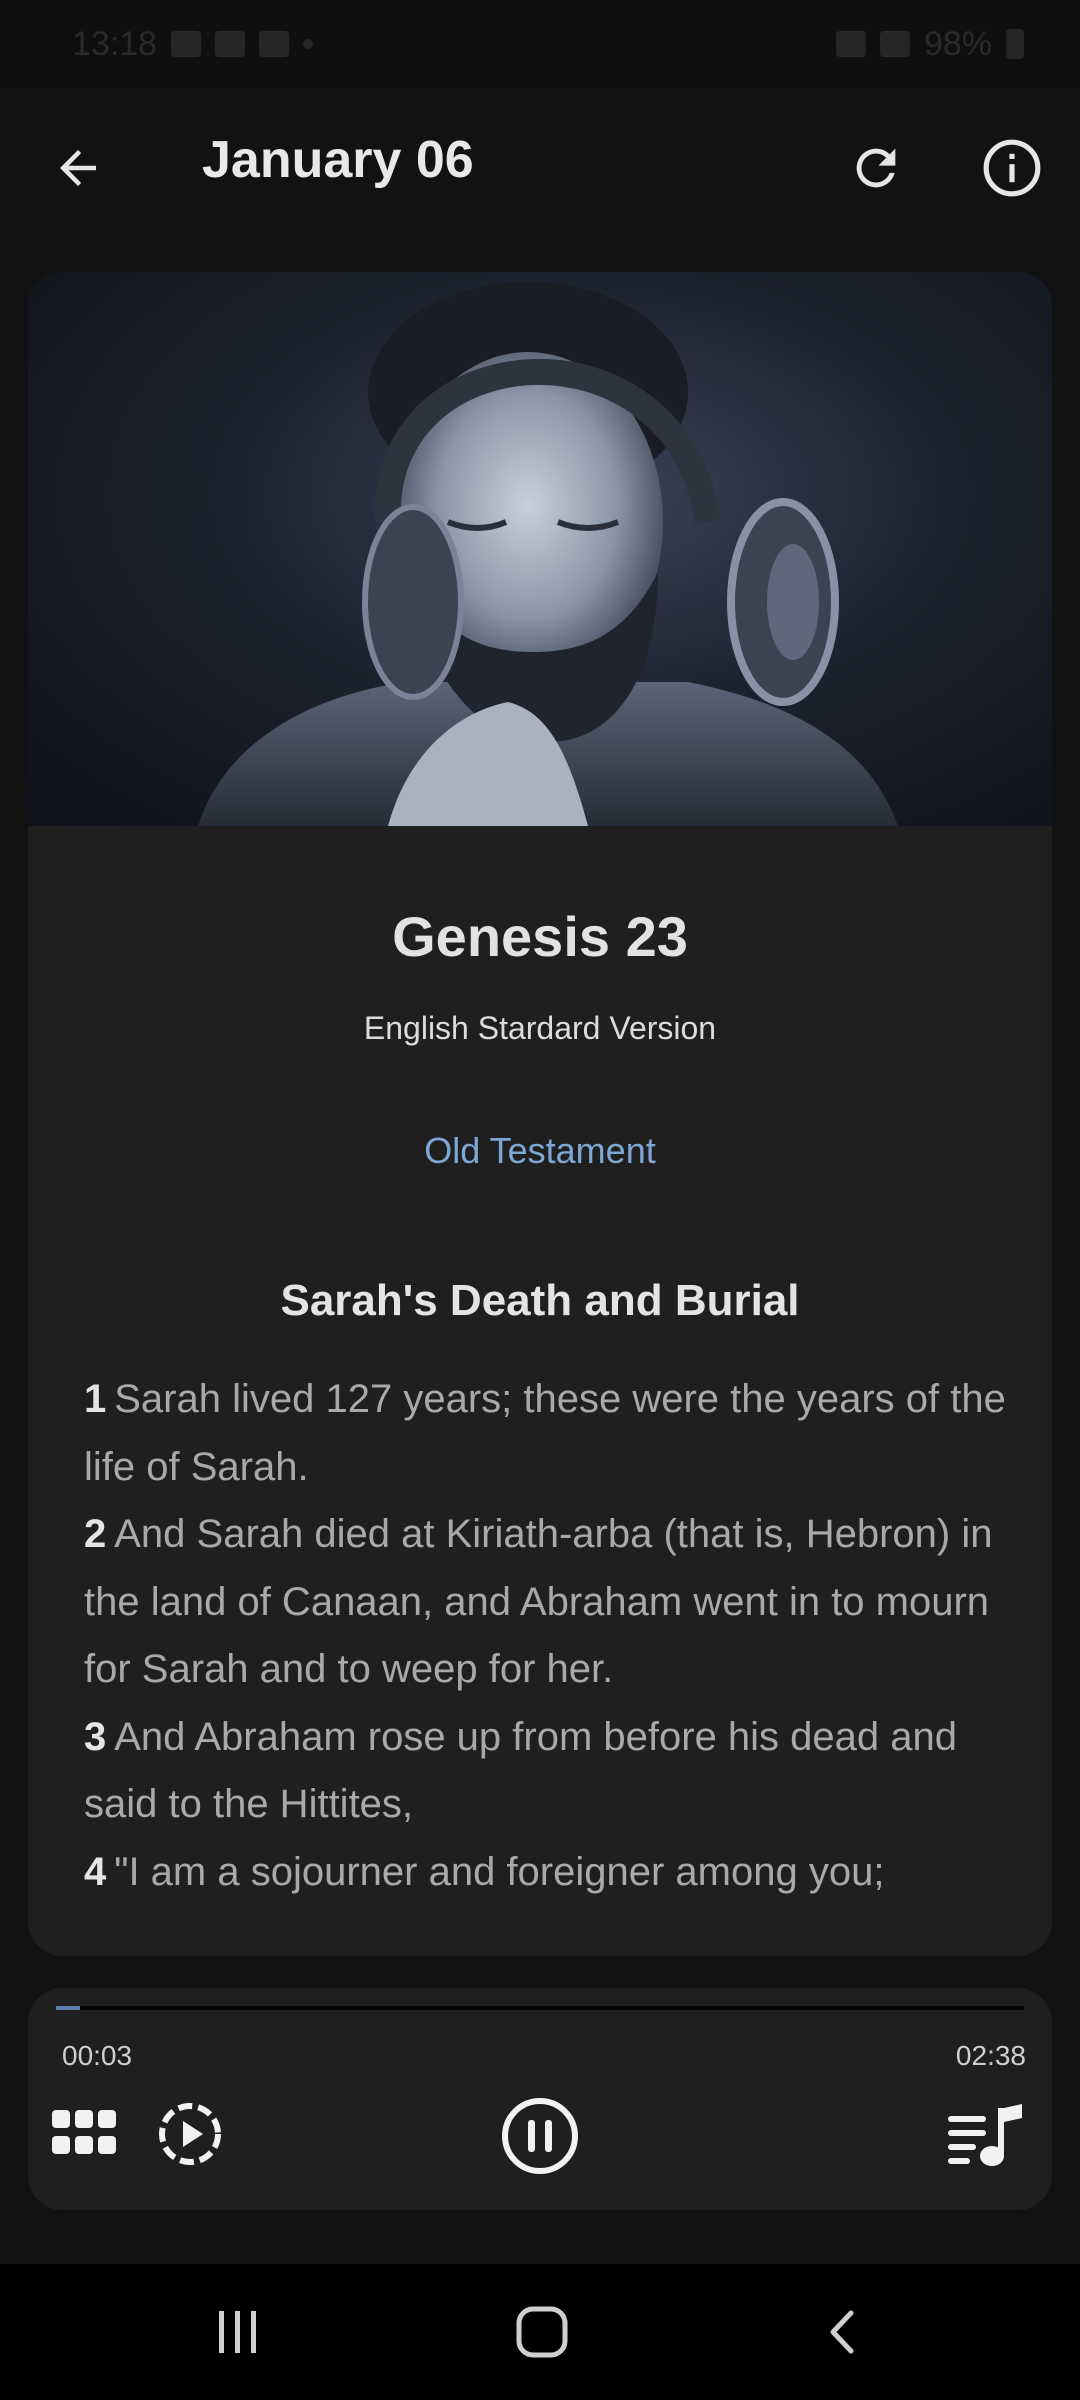 The image size is (1080, 2400). Describe the element at coordinates (95, 1534) in the screenshot. I see `verse-number: 2` at that location.